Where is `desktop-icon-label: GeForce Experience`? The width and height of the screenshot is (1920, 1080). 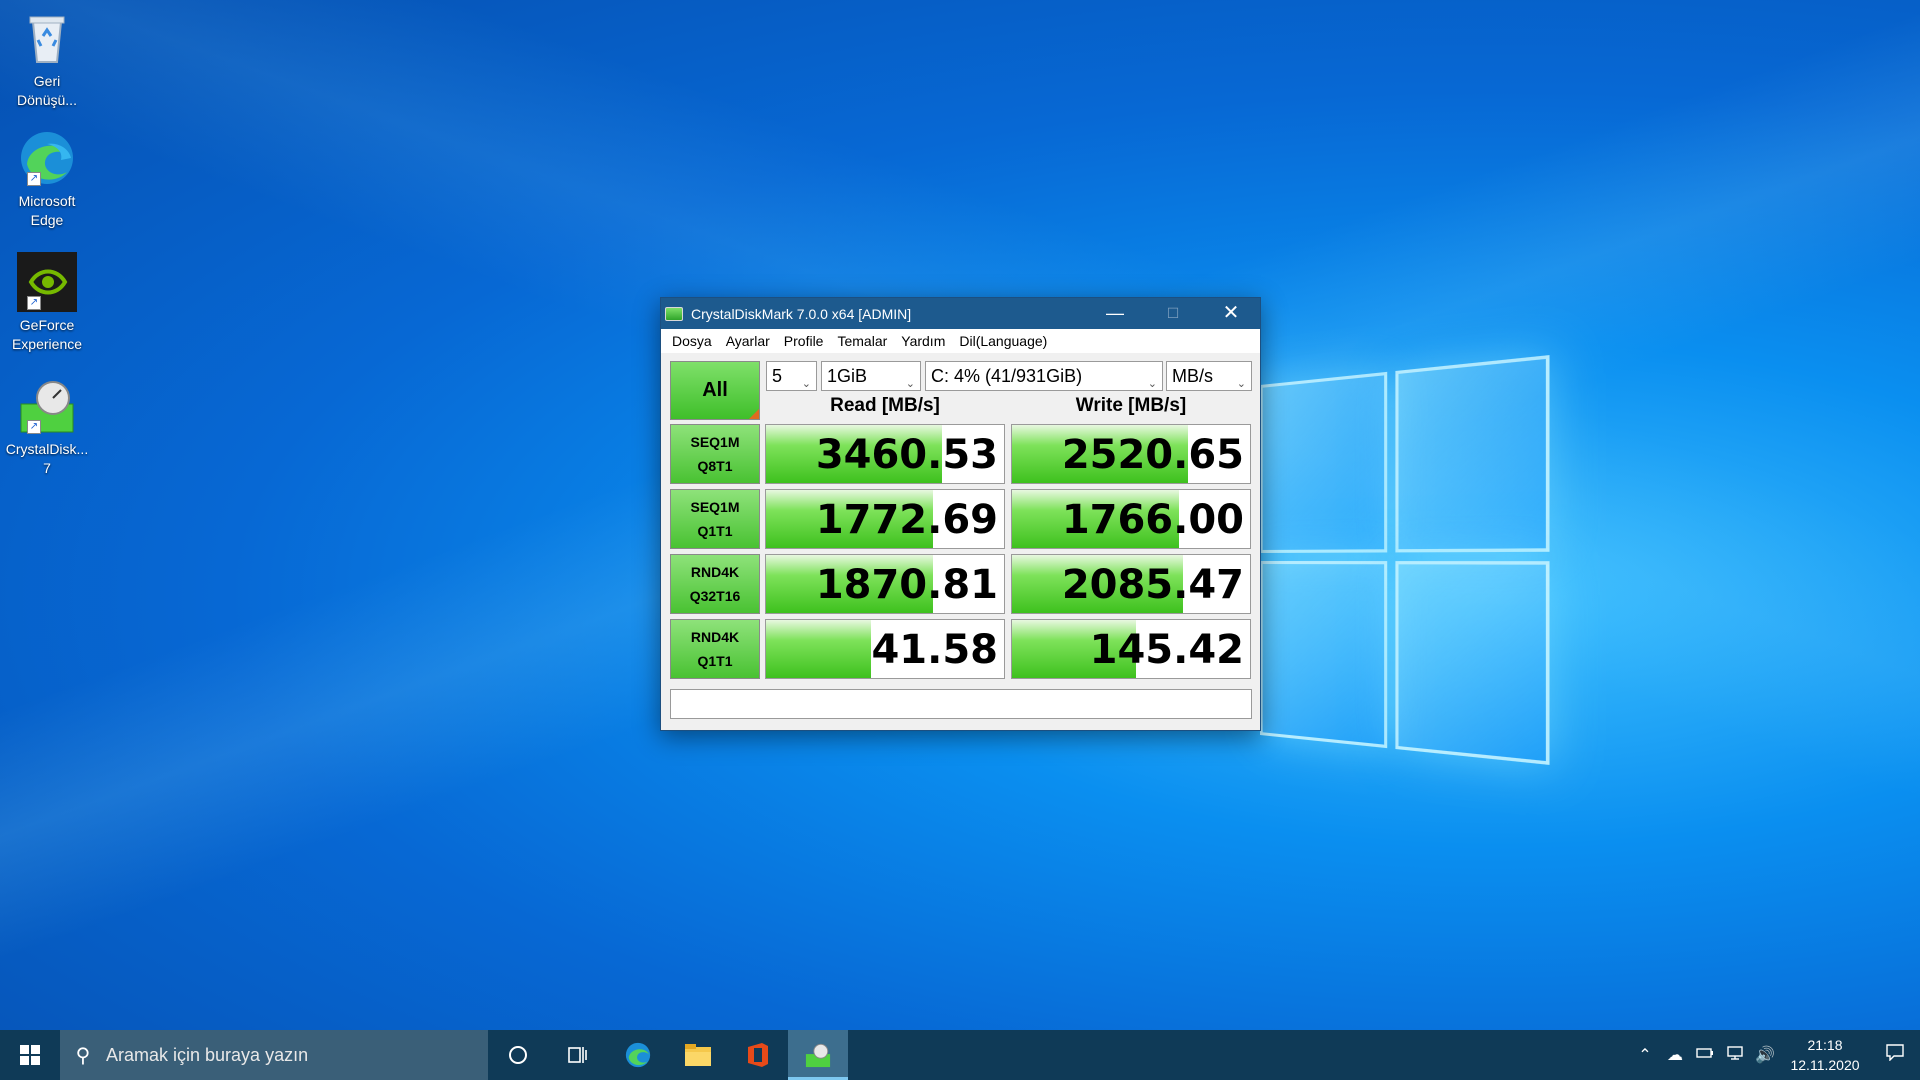
desktop-icon-label: GeForce Experience is located at coordinates (47, 335).